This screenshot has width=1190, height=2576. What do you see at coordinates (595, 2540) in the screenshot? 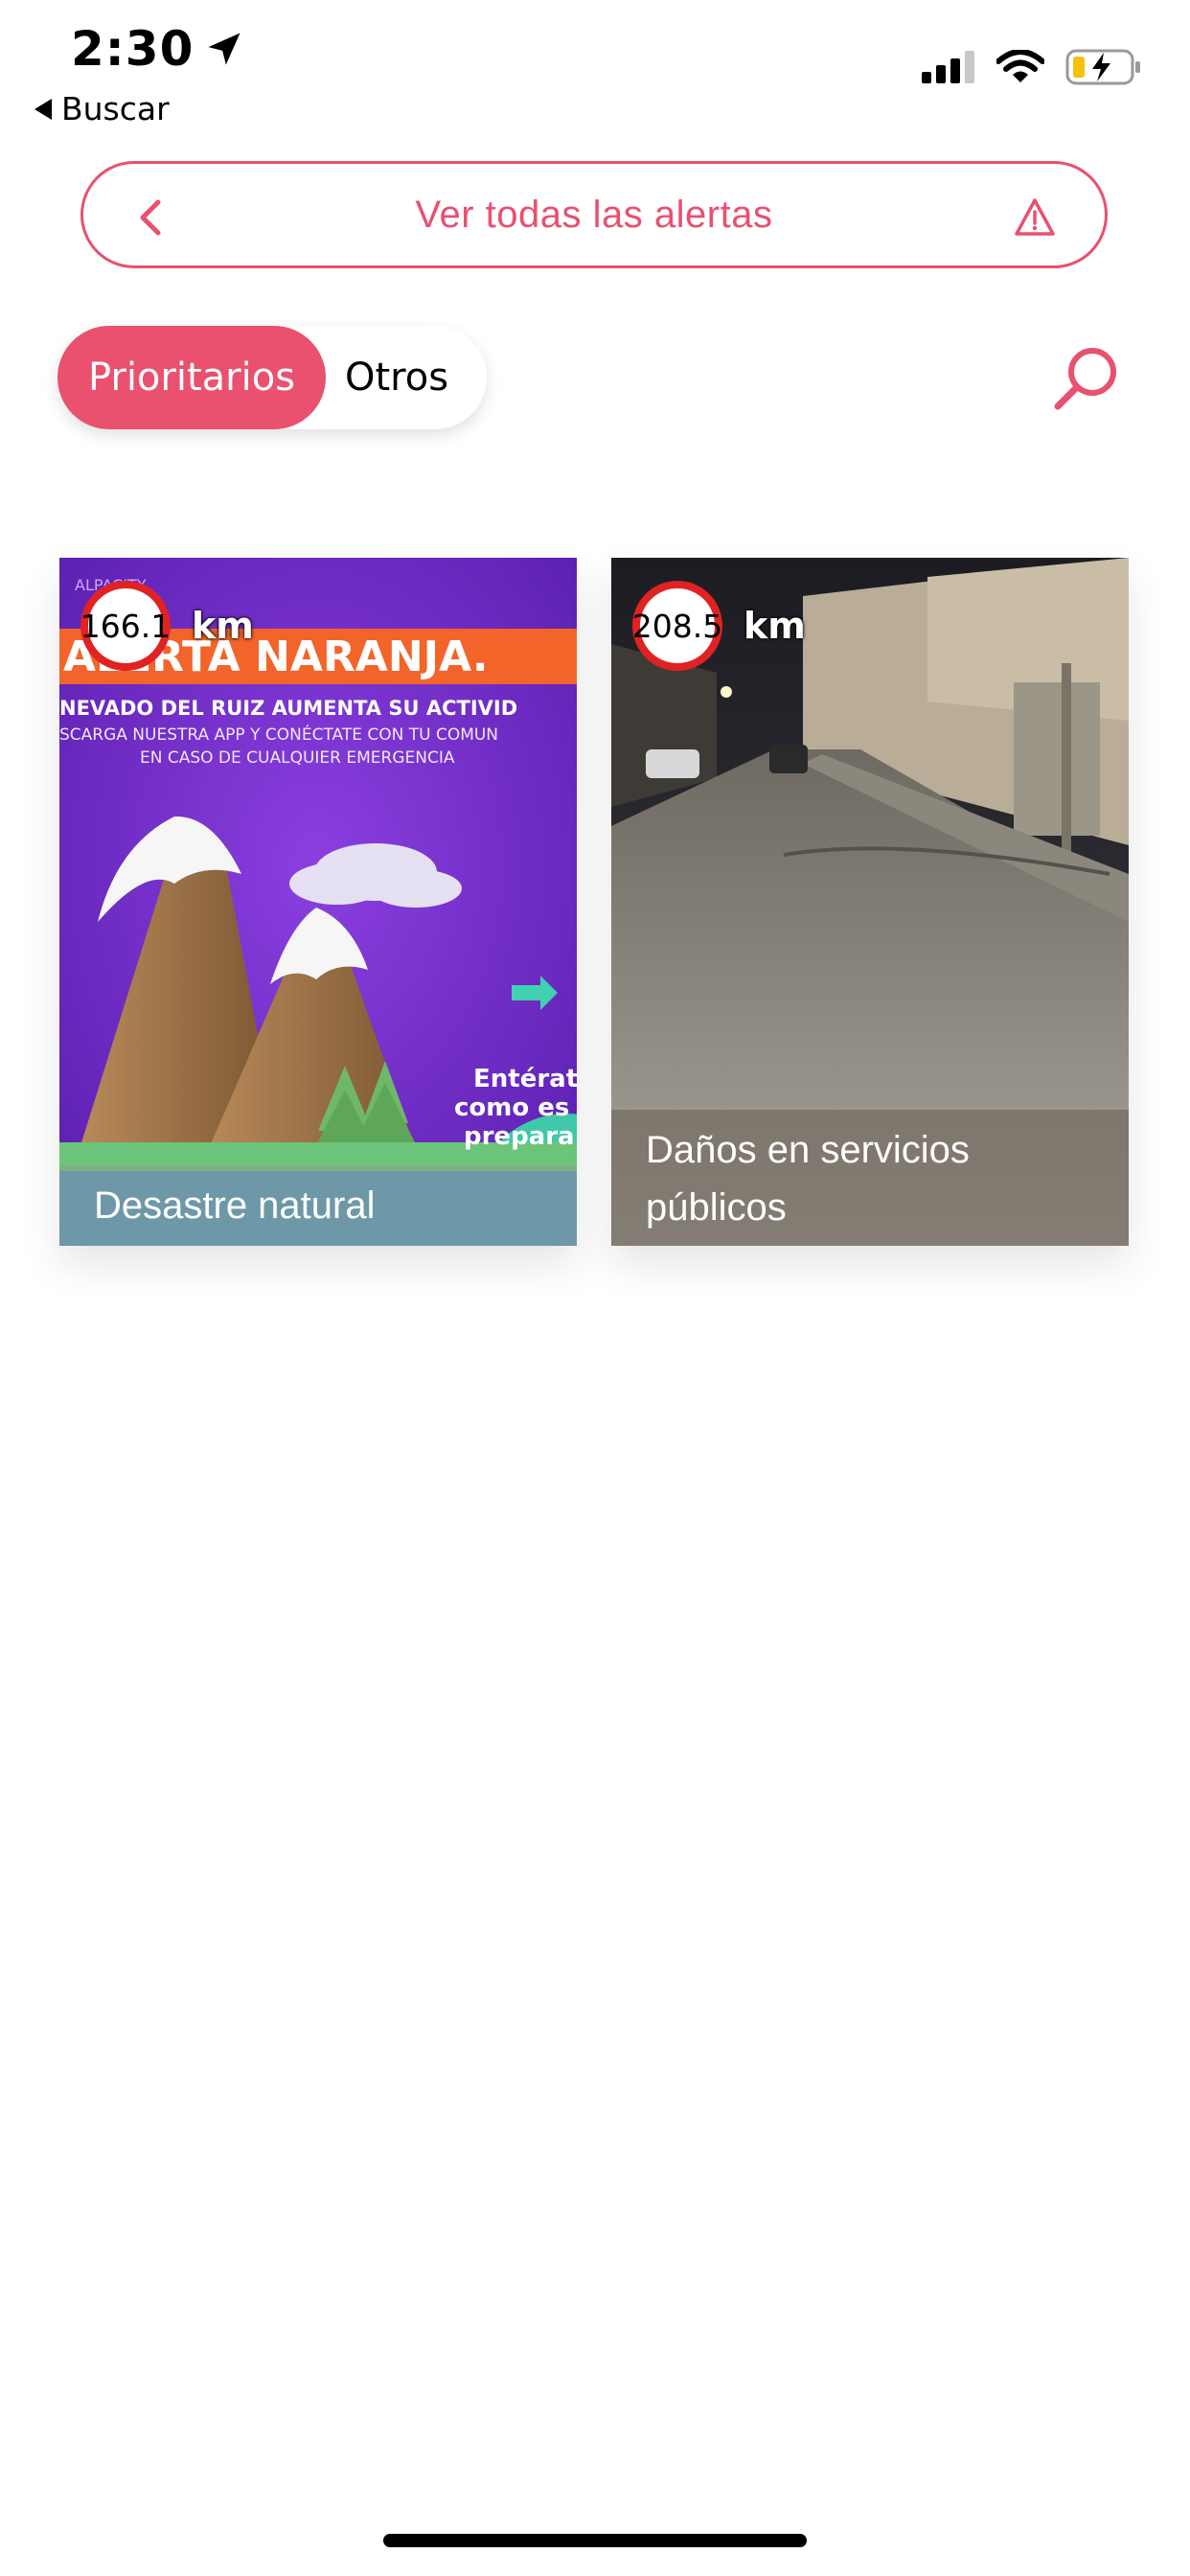
I see `home-indicator` at bounding box center [595, 2540].